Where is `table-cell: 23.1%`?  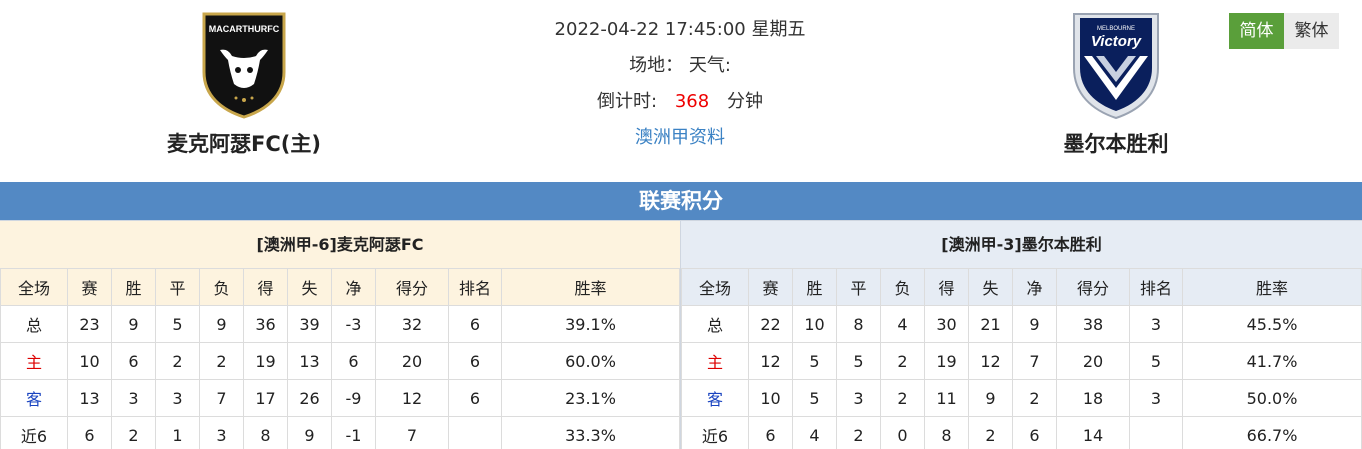
table-cell: 23.1% is located at coordinates (590, 398).